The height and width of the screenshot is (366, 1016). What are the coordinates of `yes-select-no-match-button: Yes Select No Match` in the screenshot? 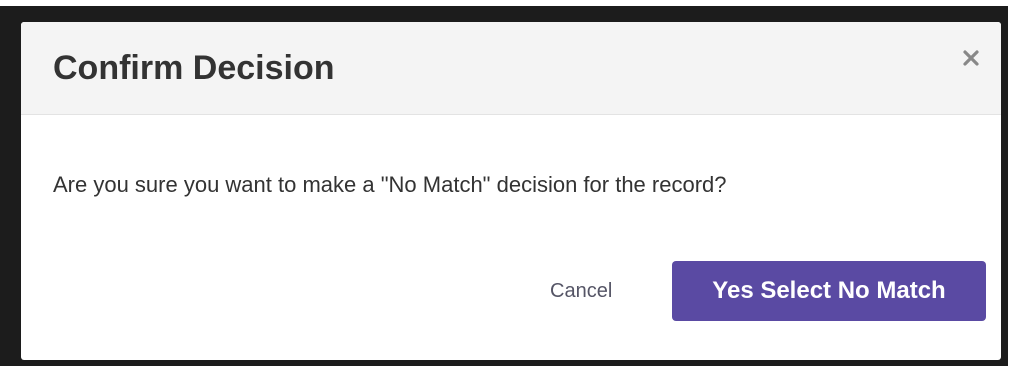 It's located at (829, 291).